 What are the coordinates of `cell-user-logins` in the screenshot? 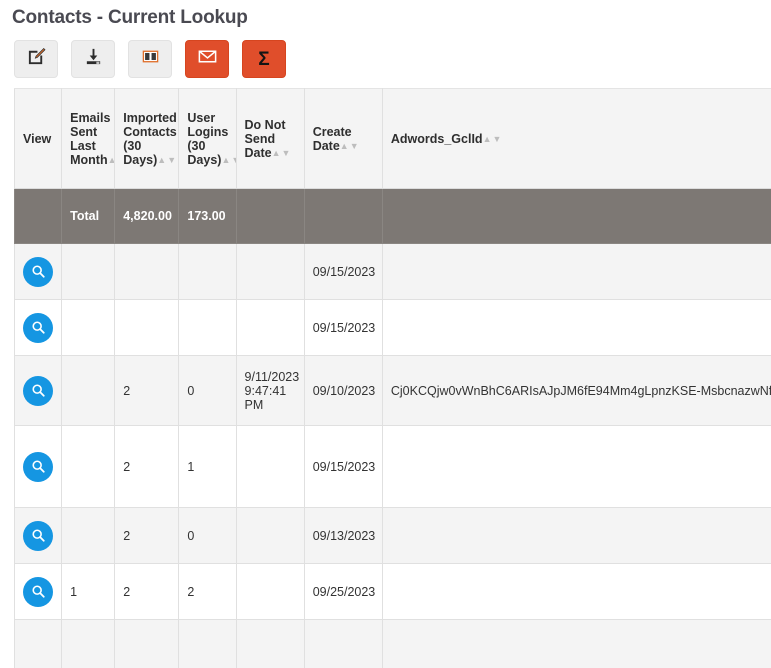 It's located at (207, 327).